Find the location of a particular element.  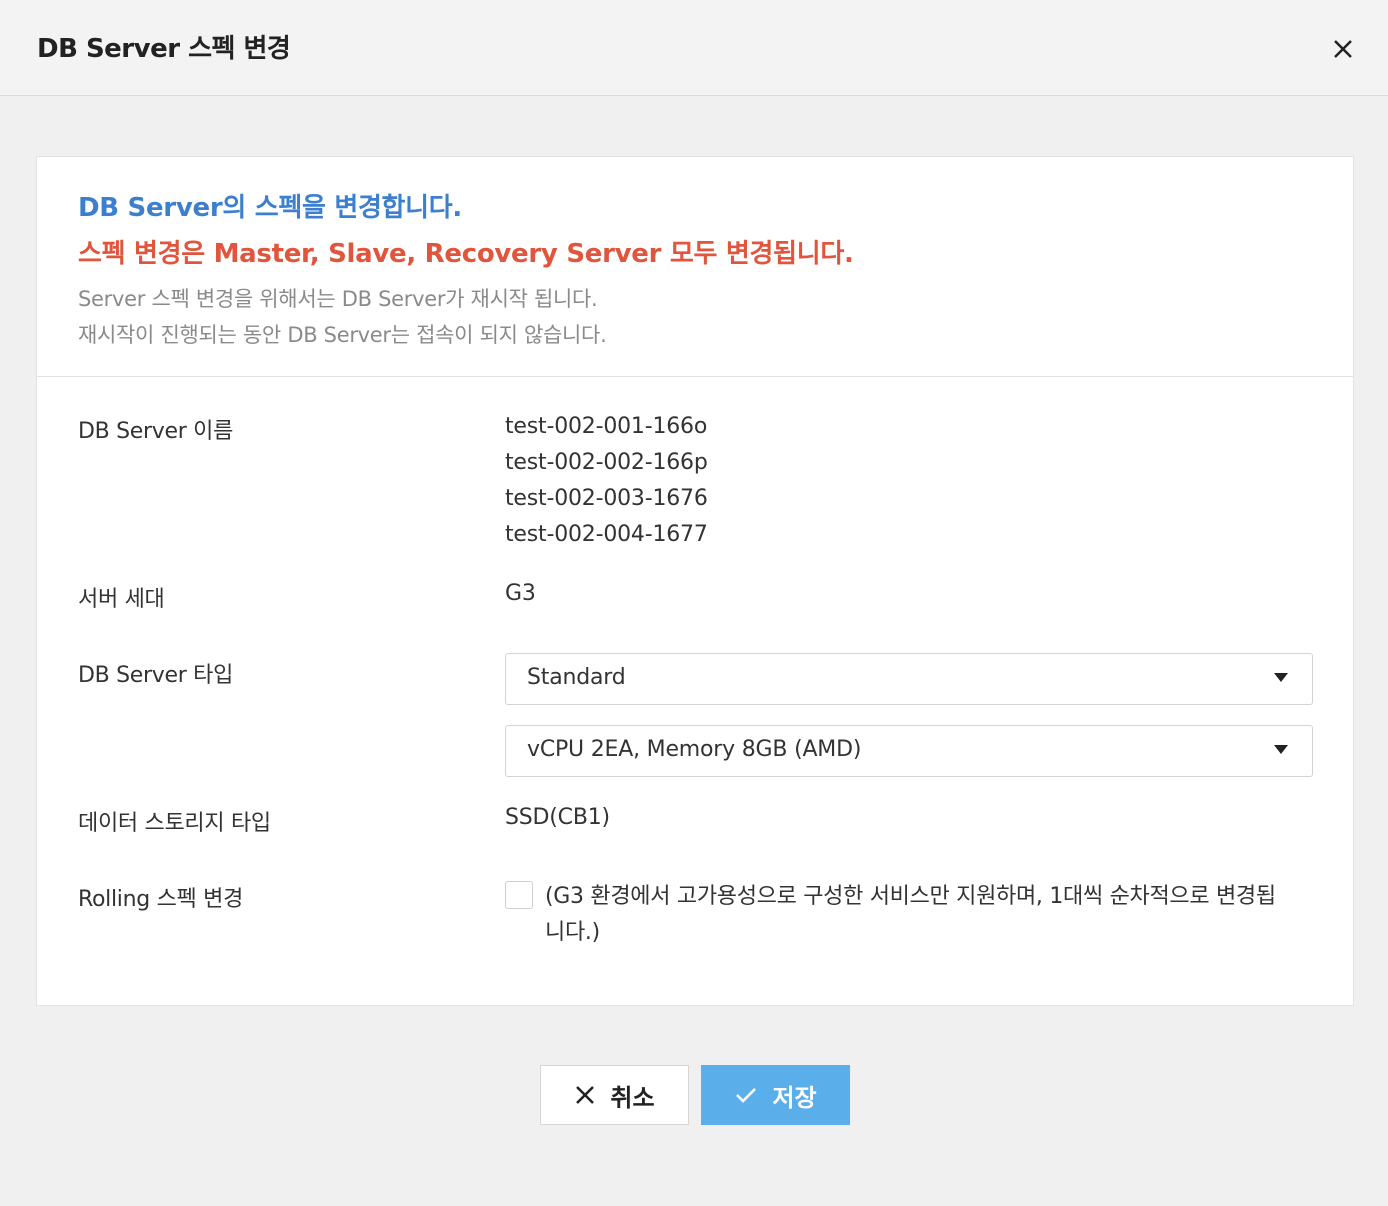

server-spec-select-value: vCPU 2EA, Memory 8GB (AMD) is located at coordinates (694, 749).